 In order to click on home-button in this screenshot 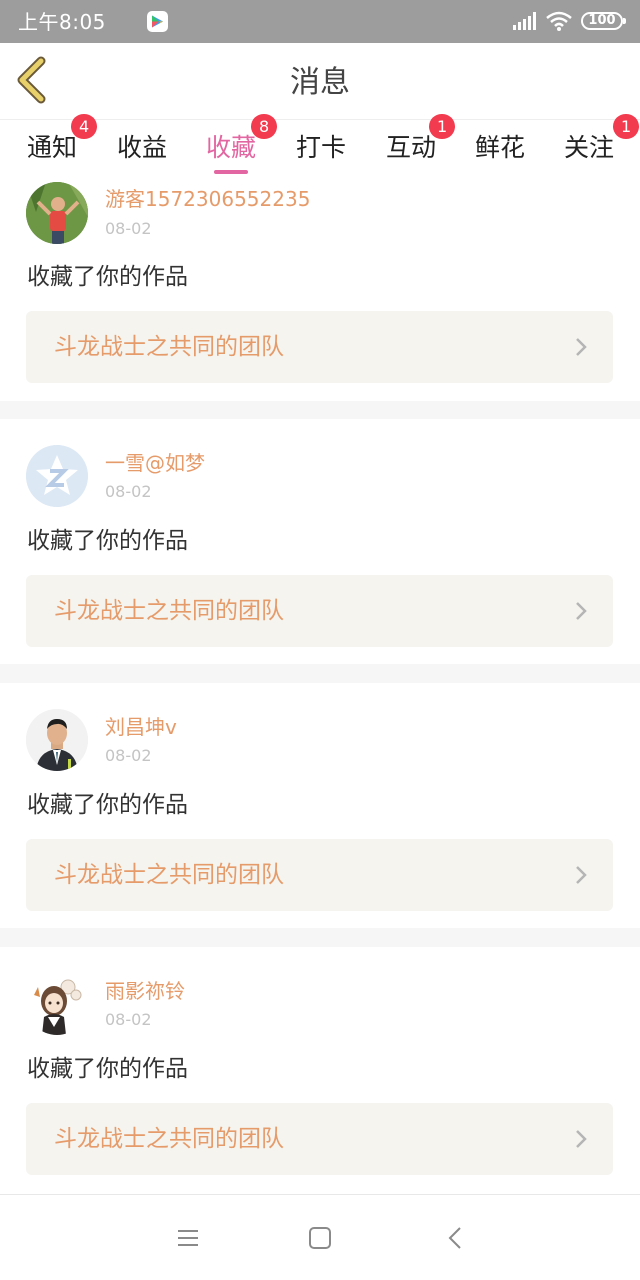, I will do `click(320, 1238)`.